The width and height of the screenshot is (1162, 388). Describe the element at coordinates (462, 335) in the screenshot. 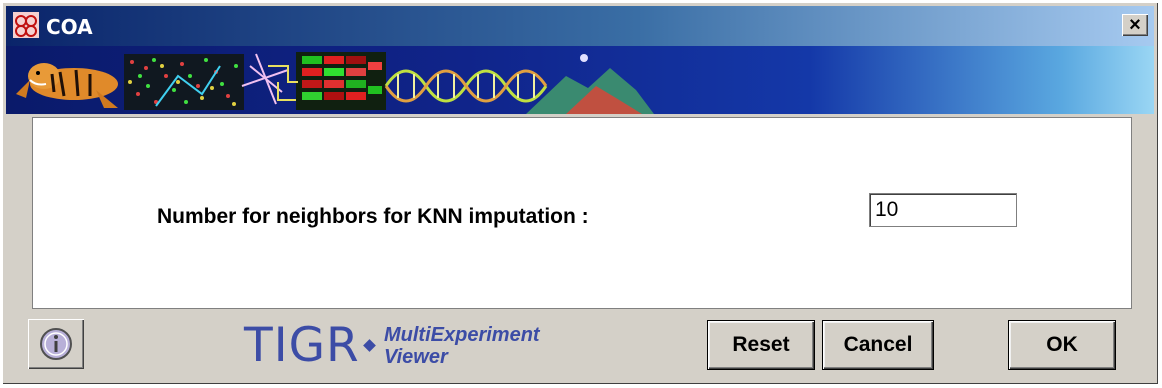

I see `logo-subtitle-line1: MultiExperiment` at that location.